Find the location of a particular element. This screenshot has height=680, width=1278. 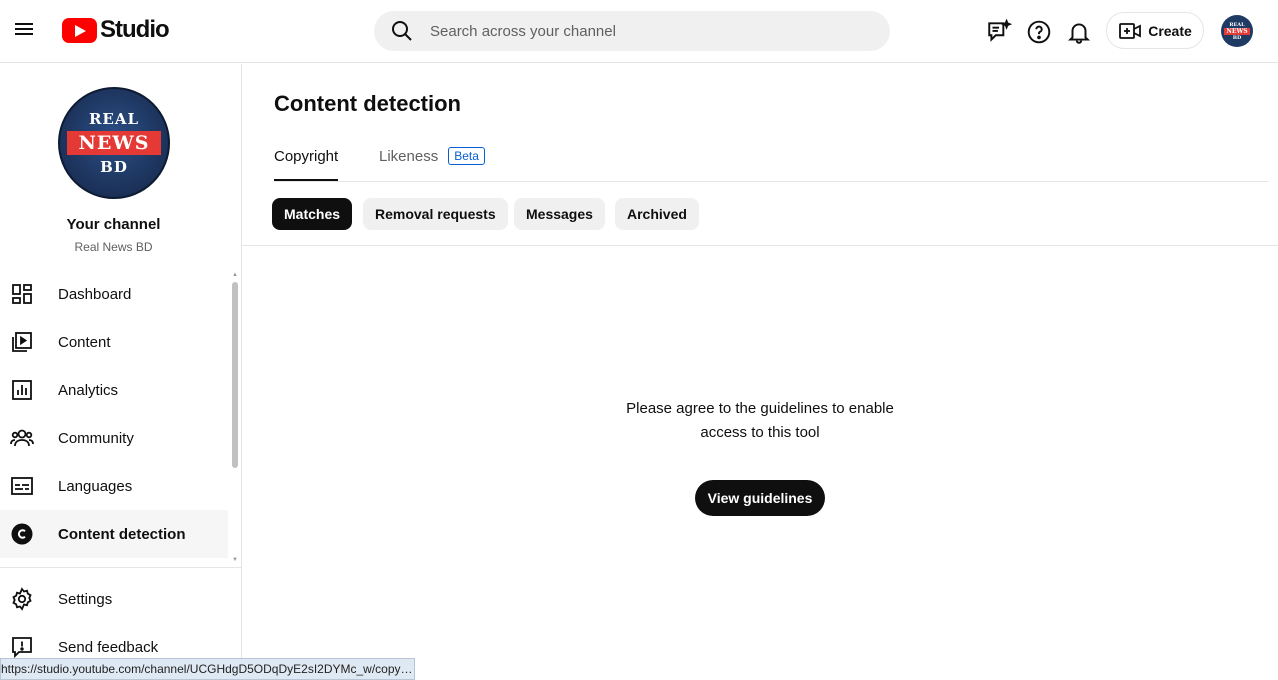

tab-label: Copyright is located at coordinates (306, 156).